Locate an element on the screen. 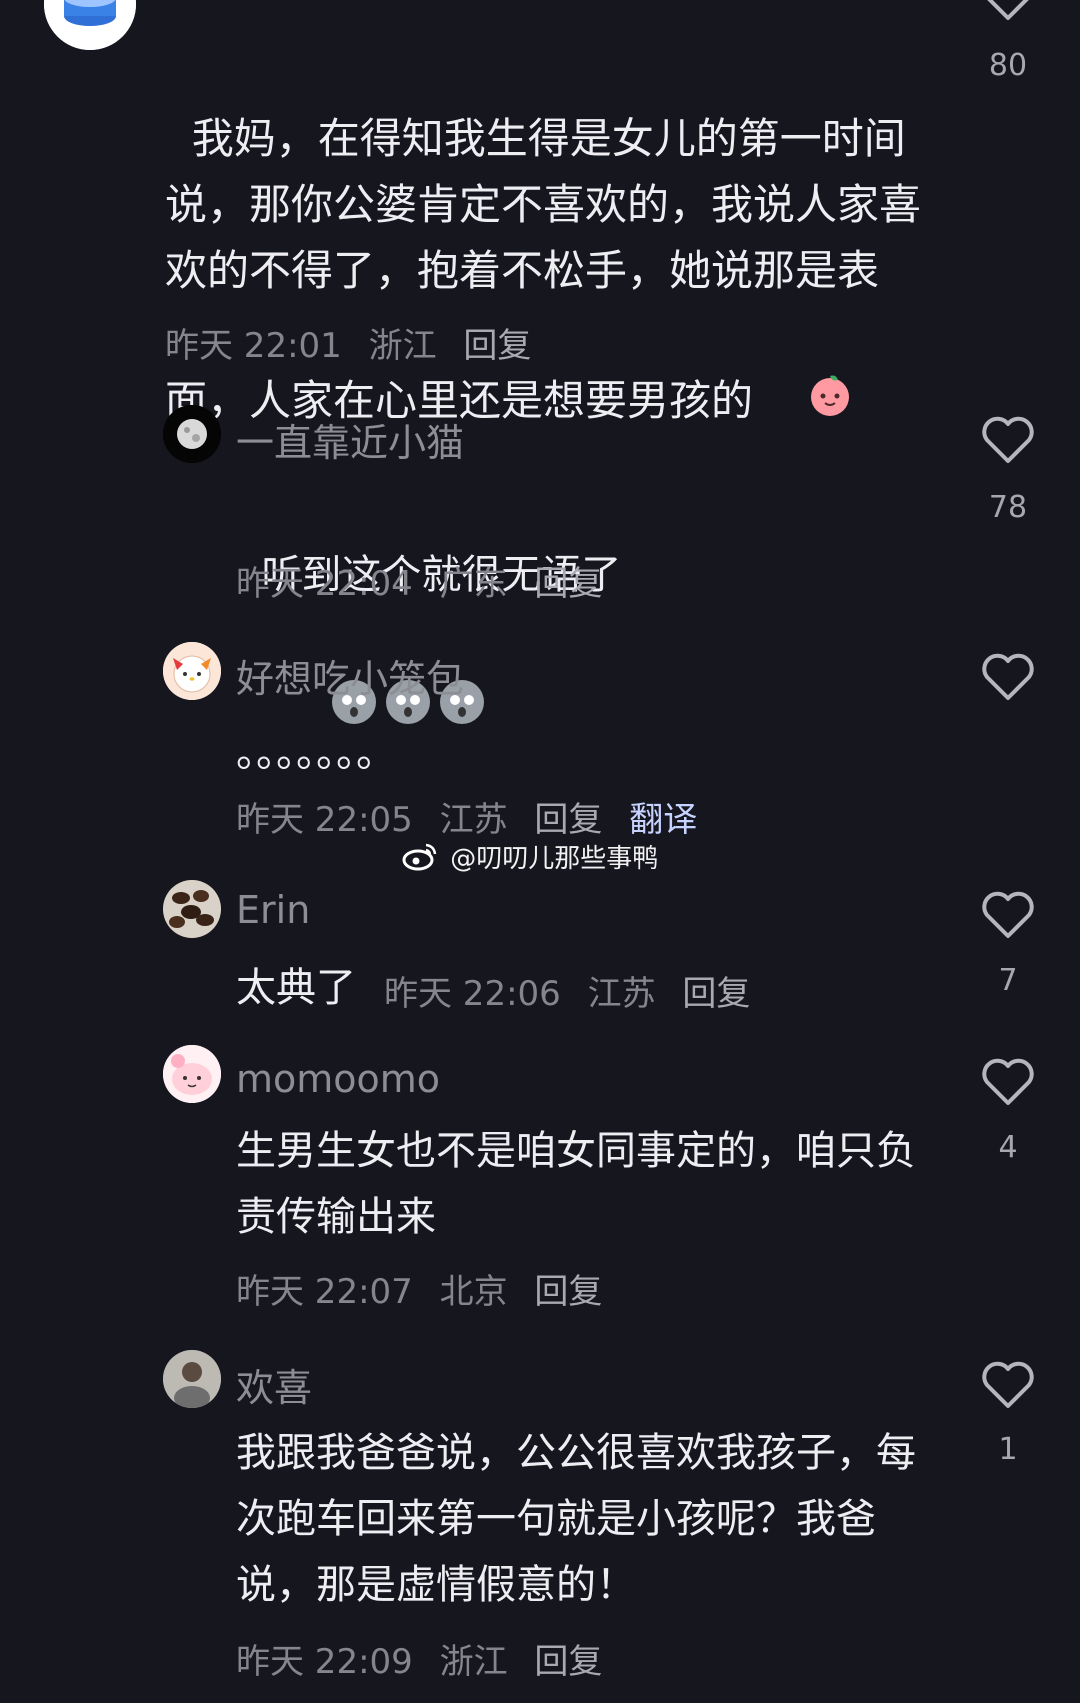  reply-4-like-button is located at coordinates (1008, 1084).